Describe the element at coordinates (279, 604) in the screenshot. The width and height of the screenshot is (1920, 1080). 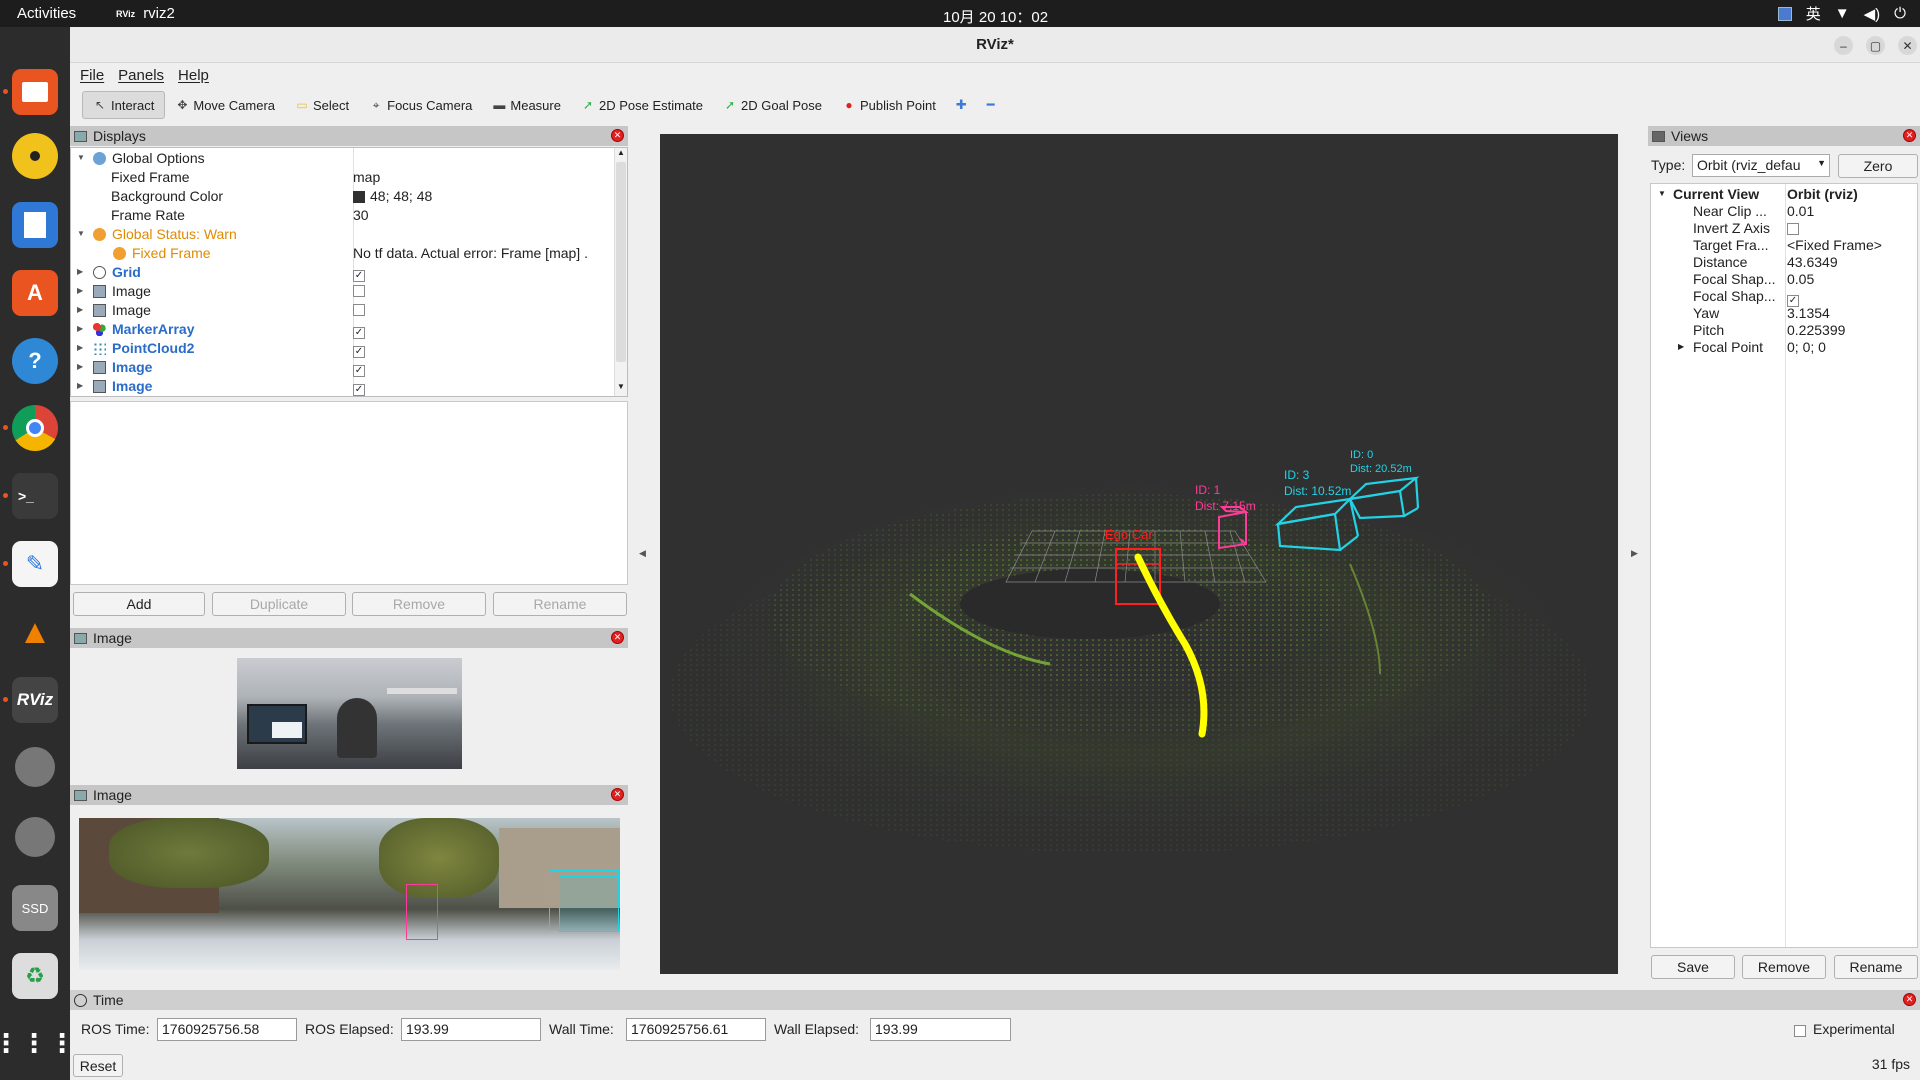
I see `duplicate-display-button: Duplicate` at that location.